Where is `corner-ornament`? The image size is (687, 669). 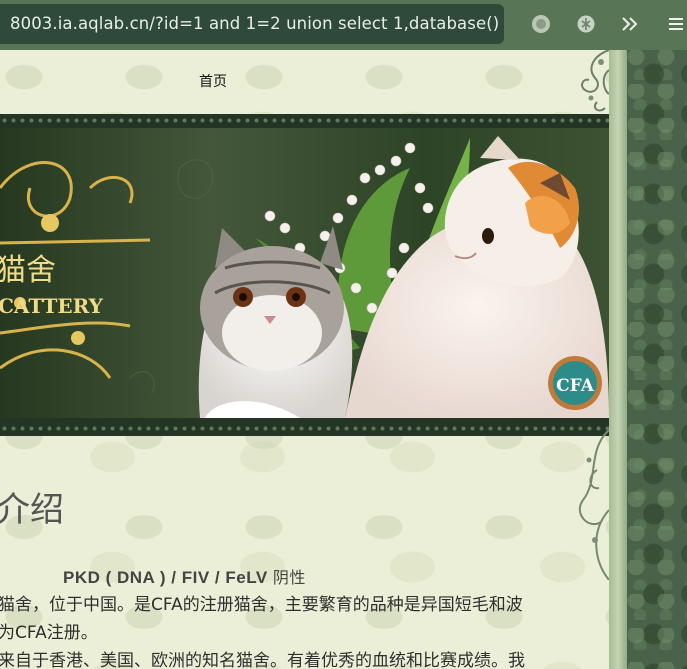
corner-ornament is located at coordinates (595, 81).